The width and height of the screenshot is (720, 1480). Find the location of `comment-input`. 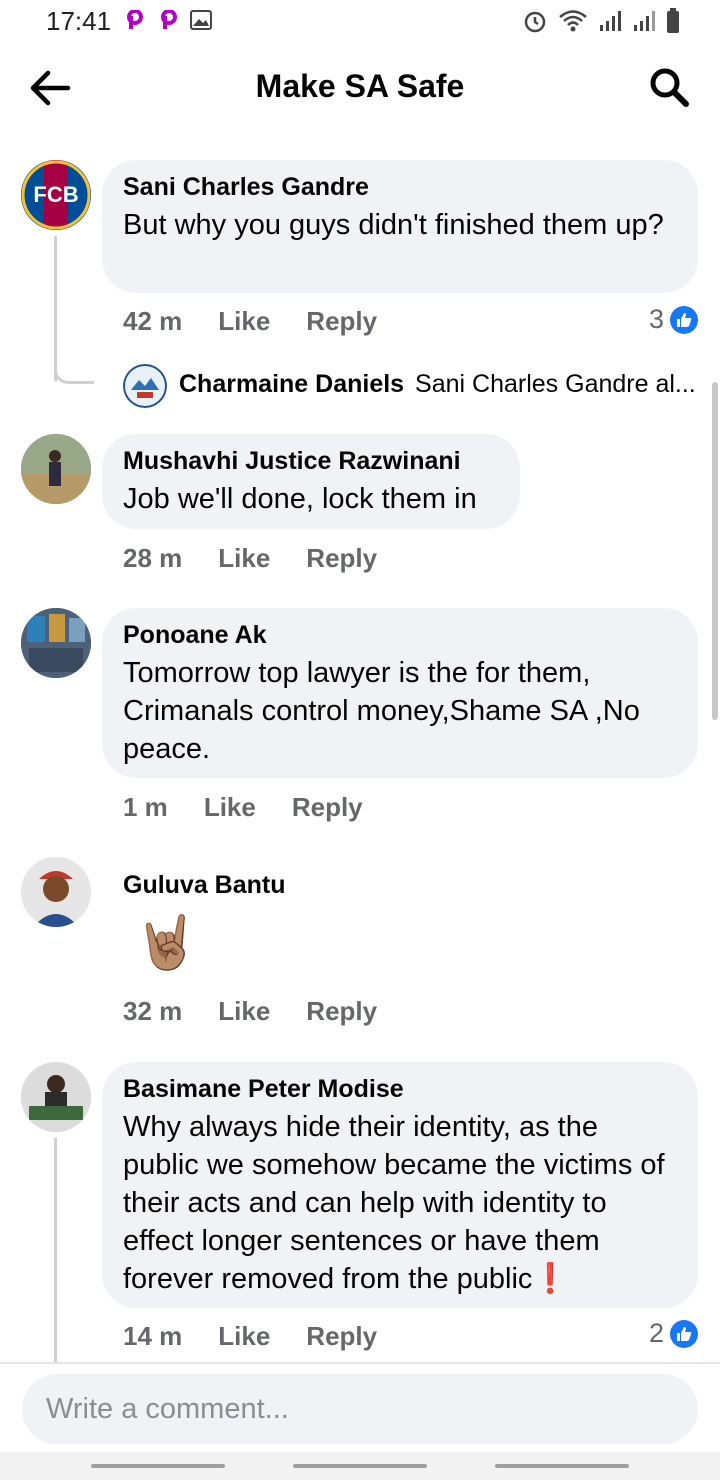

comment-input is located at coordinates (360, 1409).